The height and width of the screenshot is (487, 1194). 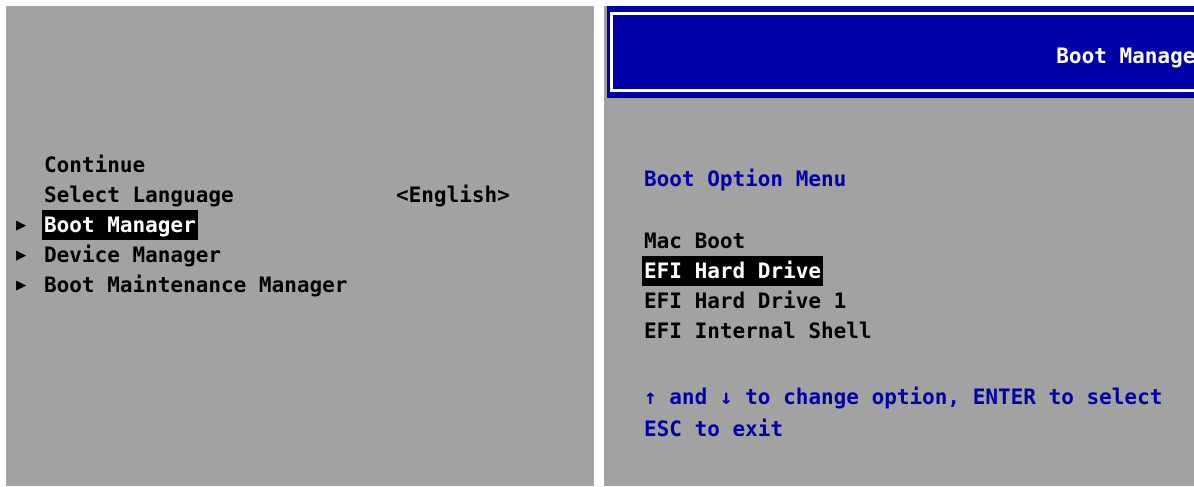 I want to click on menu-item-device-manager: ▶ Device Manager, so click(x=300, y=255).